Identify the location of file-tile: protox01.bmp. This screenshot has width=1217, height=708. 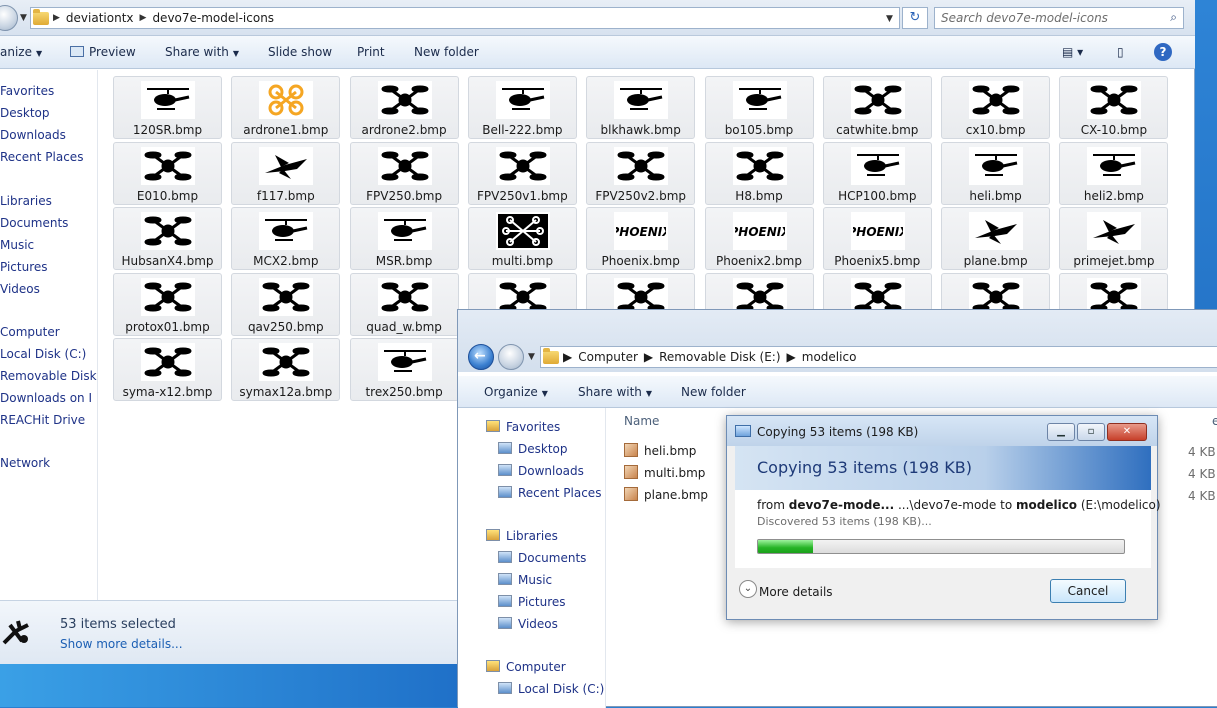
(167, 304).